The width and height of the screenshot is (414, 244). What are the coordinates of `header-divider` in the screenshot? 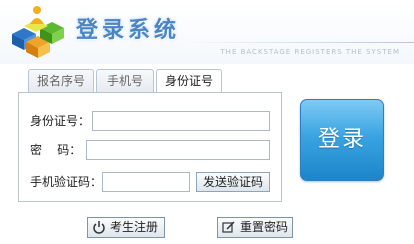 It's located at (297, 42).